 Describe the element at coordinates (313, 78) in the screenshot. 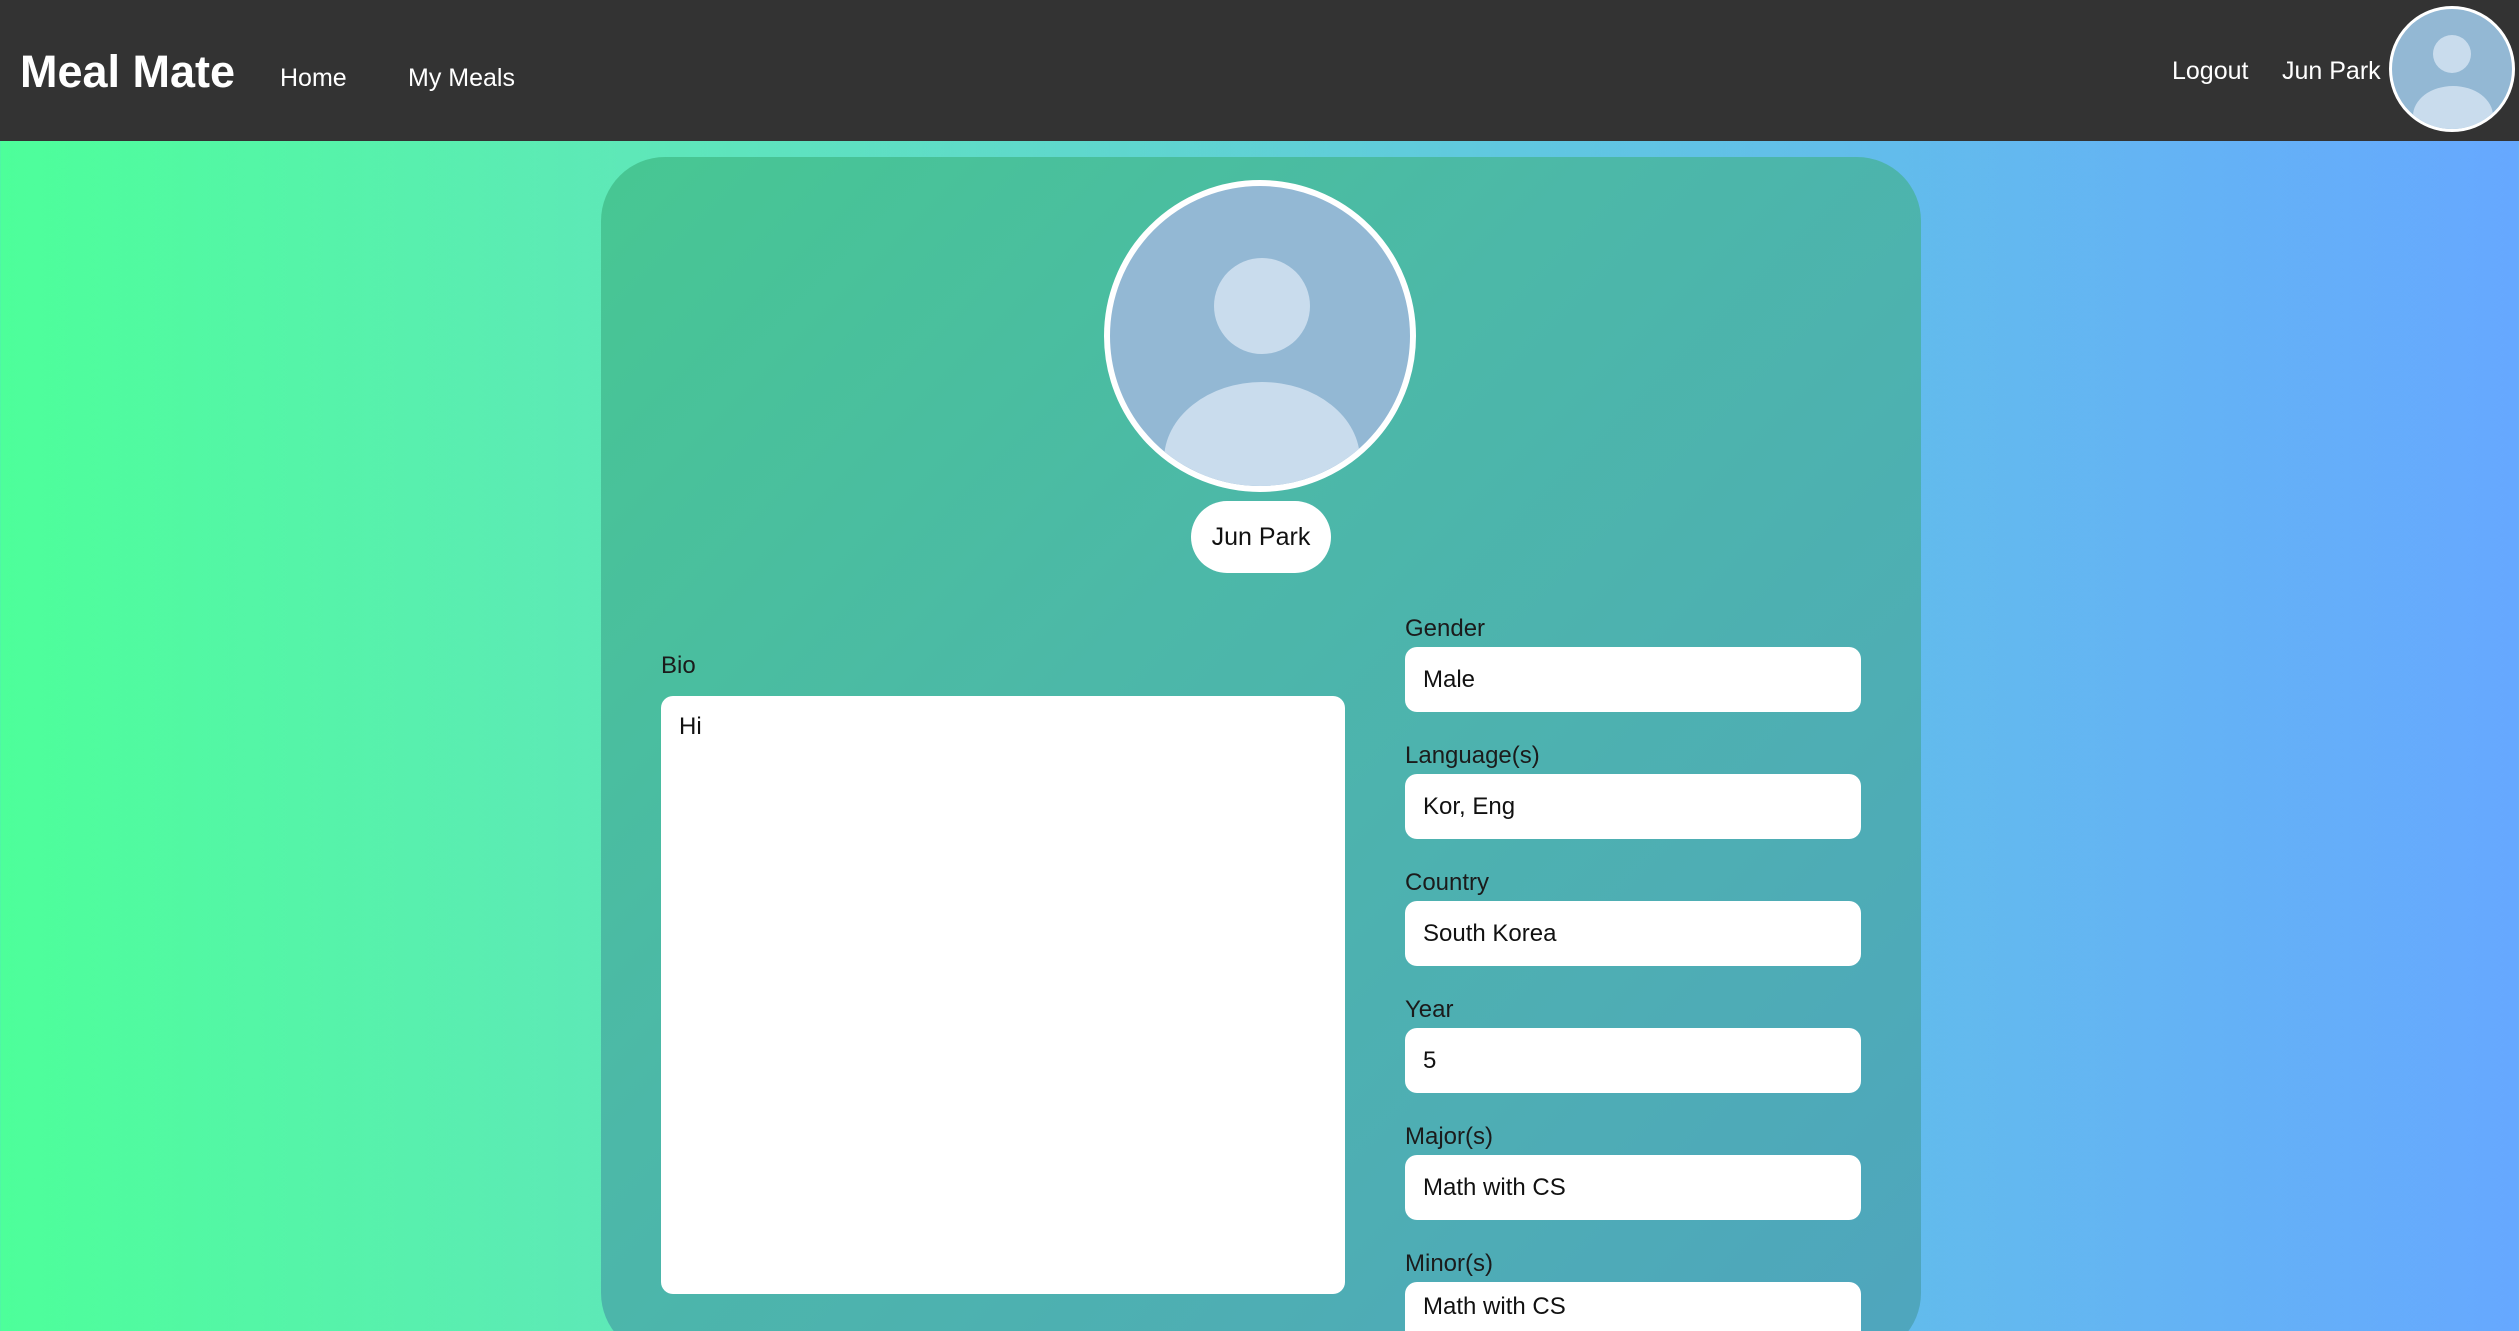

I see `nav-home-link: Home` at that location.